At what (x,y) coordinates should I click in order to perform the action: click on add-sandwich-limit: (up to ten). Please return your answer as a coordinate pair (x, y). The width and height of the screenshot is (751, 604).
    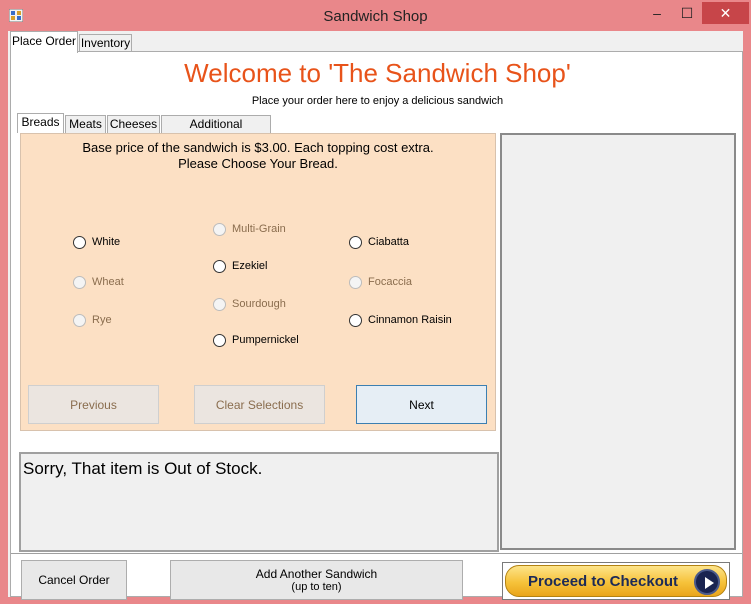
    Looking at the image, I should click on (316, 587).